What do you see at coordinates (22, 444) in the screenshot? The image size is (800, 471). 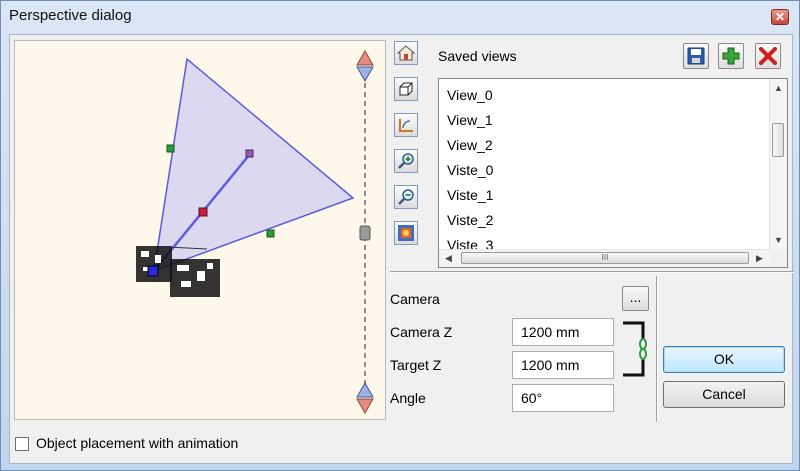 I see `animation-checkbox` at bounding box center [22, 444].